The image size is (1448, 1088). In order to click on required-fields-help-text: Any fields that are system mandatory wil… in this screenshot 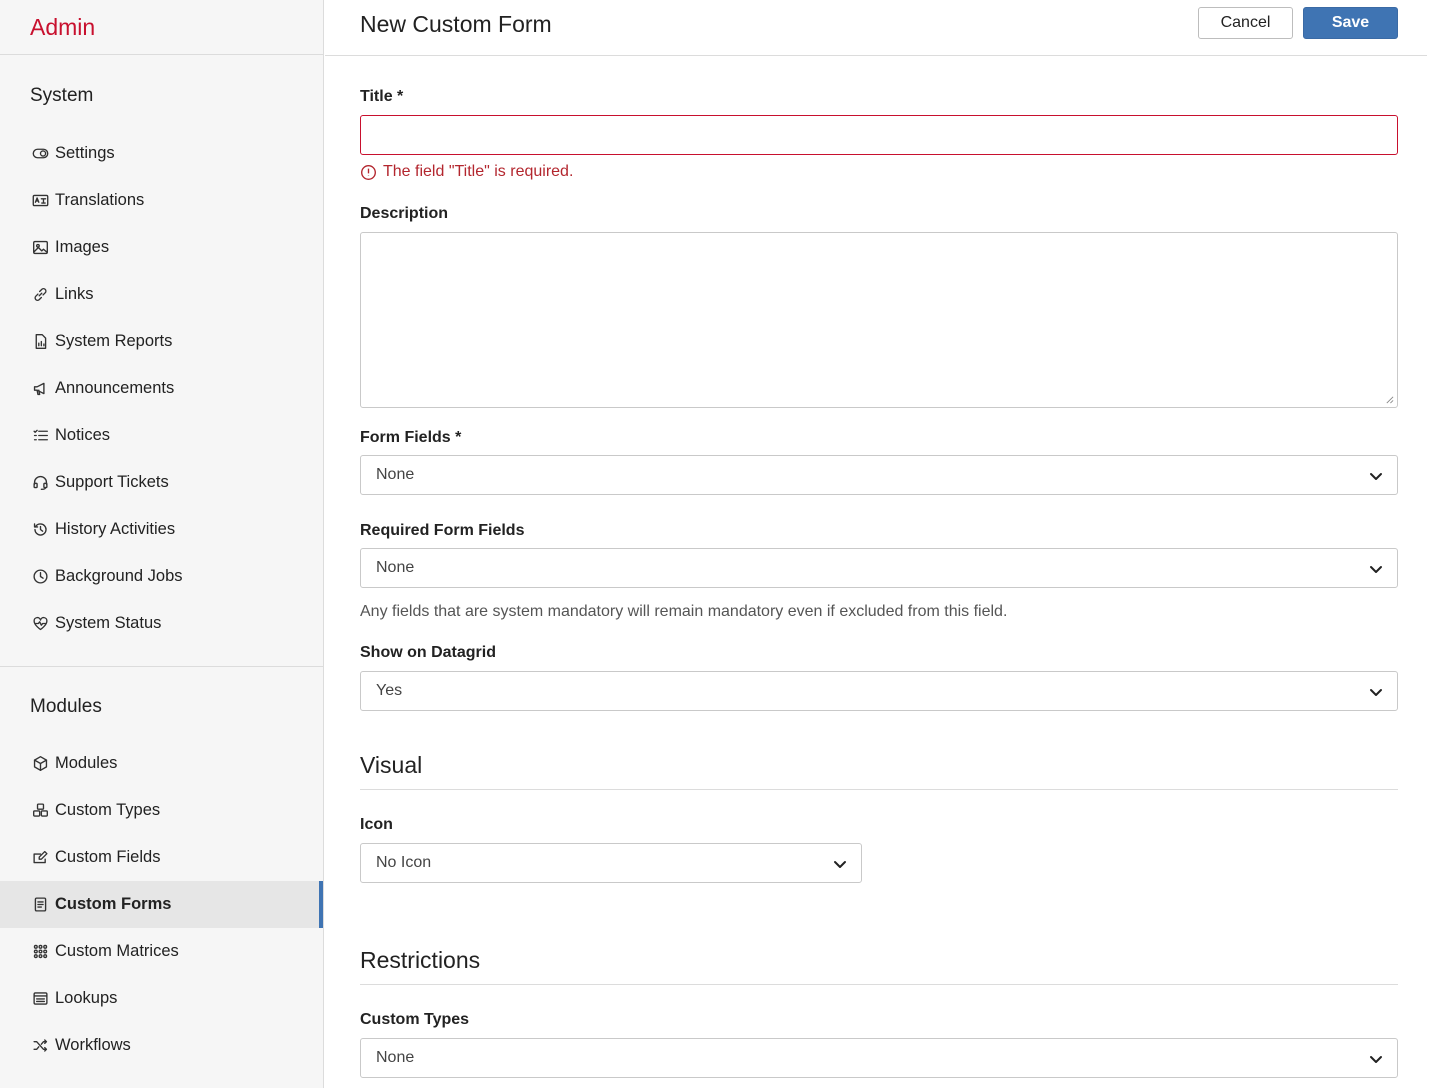, I will do `click(684, 611)`.